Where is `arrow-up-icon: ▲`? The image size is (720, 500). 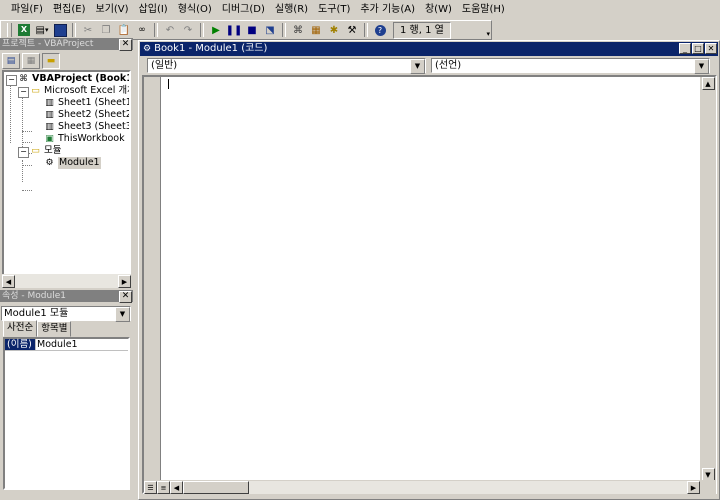 arrow-up-icon: ▲ is located at coordinates (708, 84).